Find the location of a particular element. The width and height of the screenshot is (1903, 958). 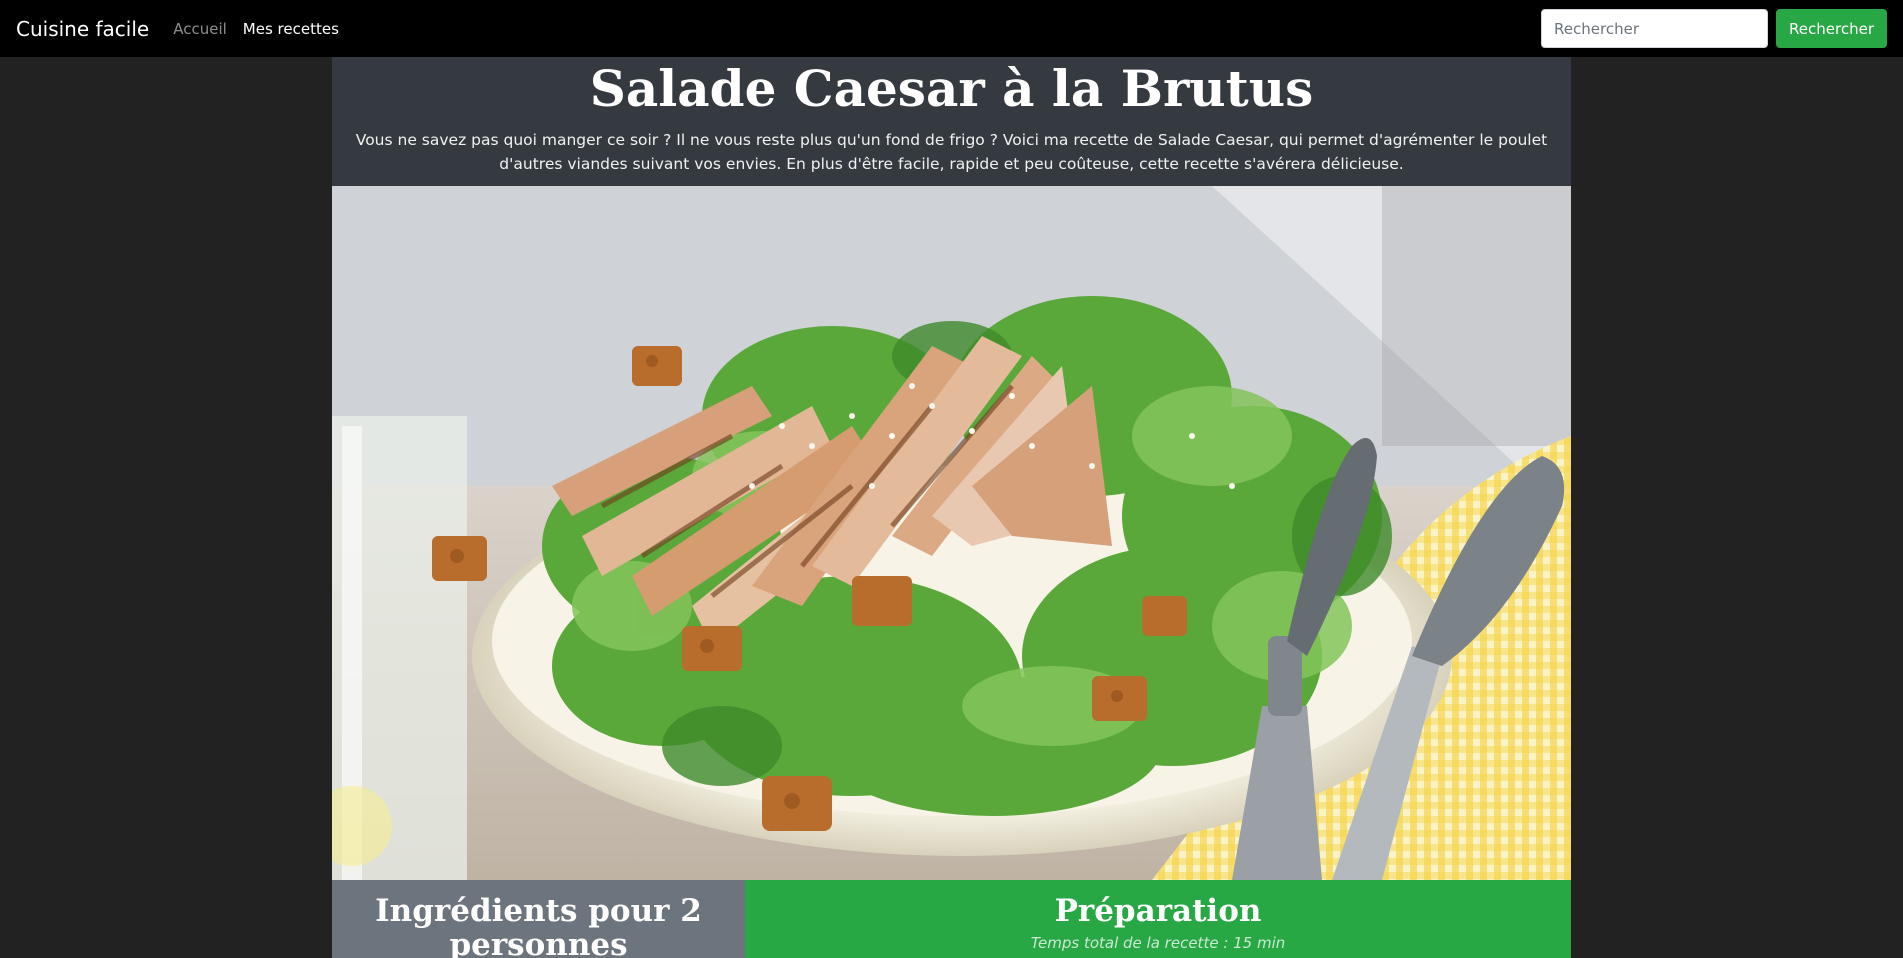

preparation-title: Préparation is located at coordinates (1158, 911).